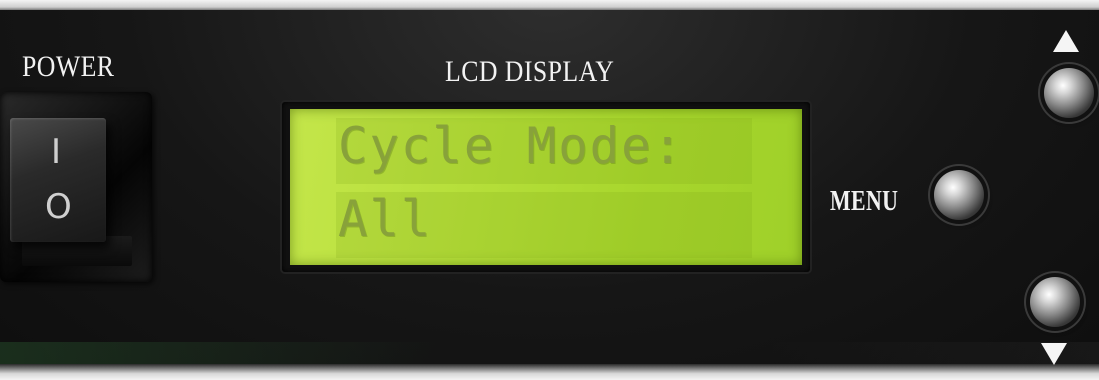  What do you see at coordinates (1069, 93) in the screenshot?
I see `up-button` at bounding box center [1069, 93].